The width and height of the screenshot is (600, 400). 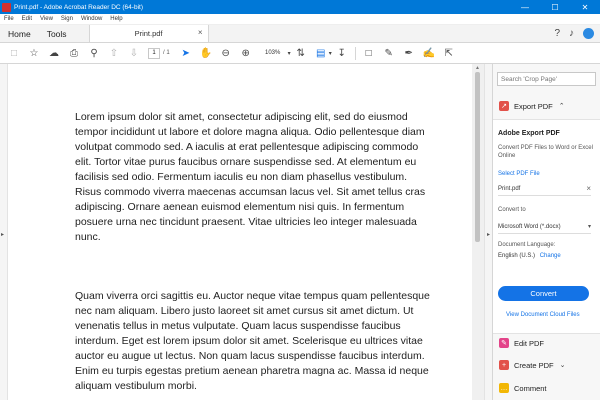 What do you see at coordinates (589, 227) in the screenshot?
I see `chevron-down-icon: ▾` at bounding box center [589, 227].